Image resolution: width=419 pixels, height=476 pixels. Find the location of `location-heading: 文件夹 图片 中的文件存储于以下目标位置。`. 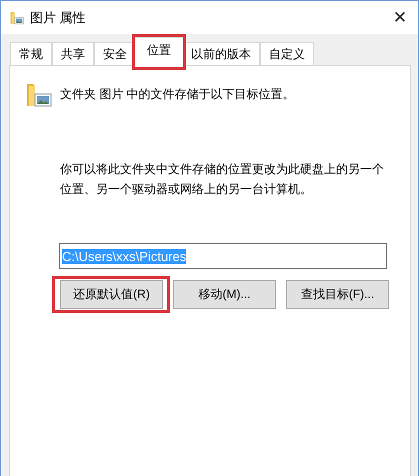

location-heading: 文件夹 图片 中的文件存储于以下目标位置。 is located at coordinates (177, 94).